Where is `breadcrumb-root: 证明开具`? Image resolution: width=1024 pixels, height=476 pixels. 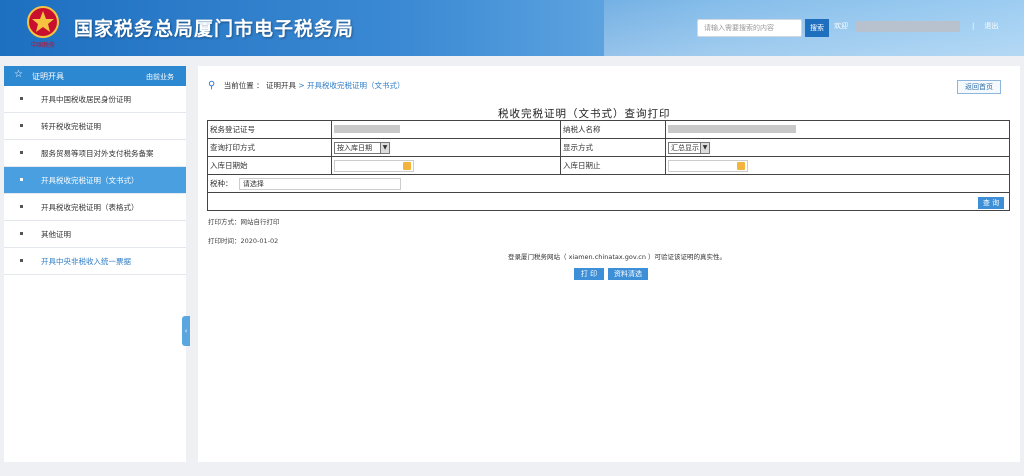
breadcrumb-root: 证明开具 is located at coordinates (281, 85).